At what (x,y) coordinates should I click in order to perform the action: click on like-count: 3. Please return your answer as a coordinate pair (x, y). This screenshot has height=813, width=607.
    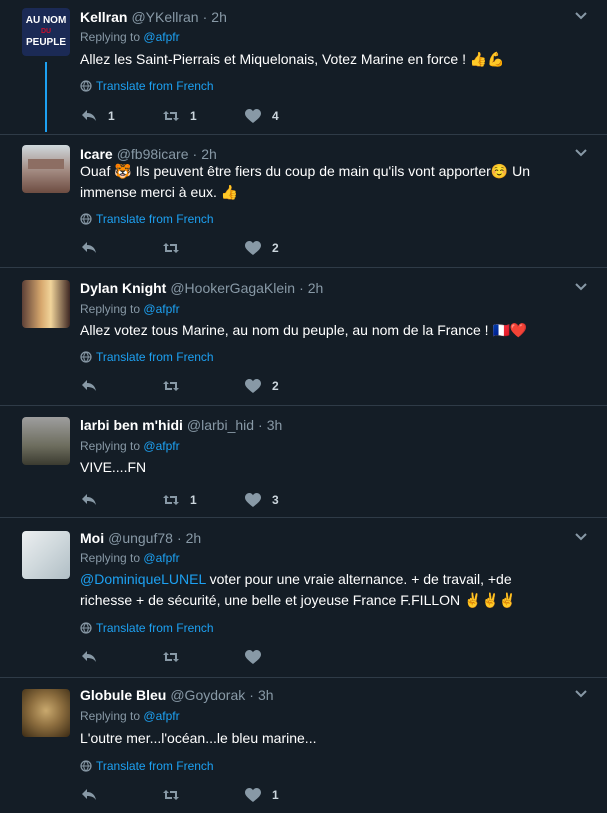
    Looking at the image, I should click on (275, 500).